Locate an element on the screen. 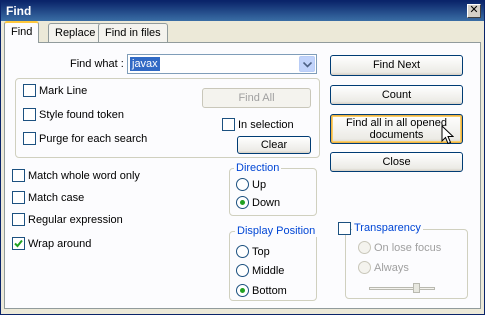 This screenshot has width=485, height=315. close-label: Close is located at coordinates (396, 162).